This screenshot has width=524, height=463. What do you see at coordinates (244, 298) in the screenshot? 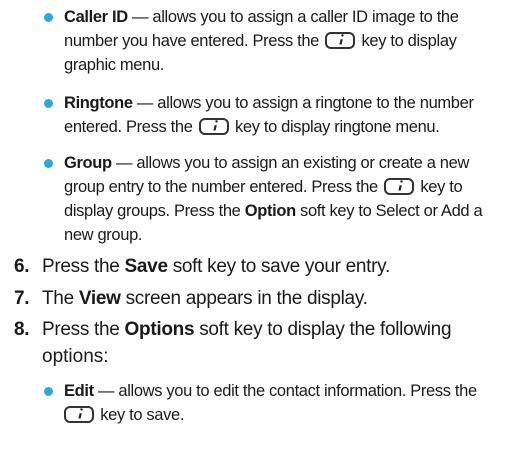
I see `step-text: screen appears in the display.` at bounding box center [244, 298].